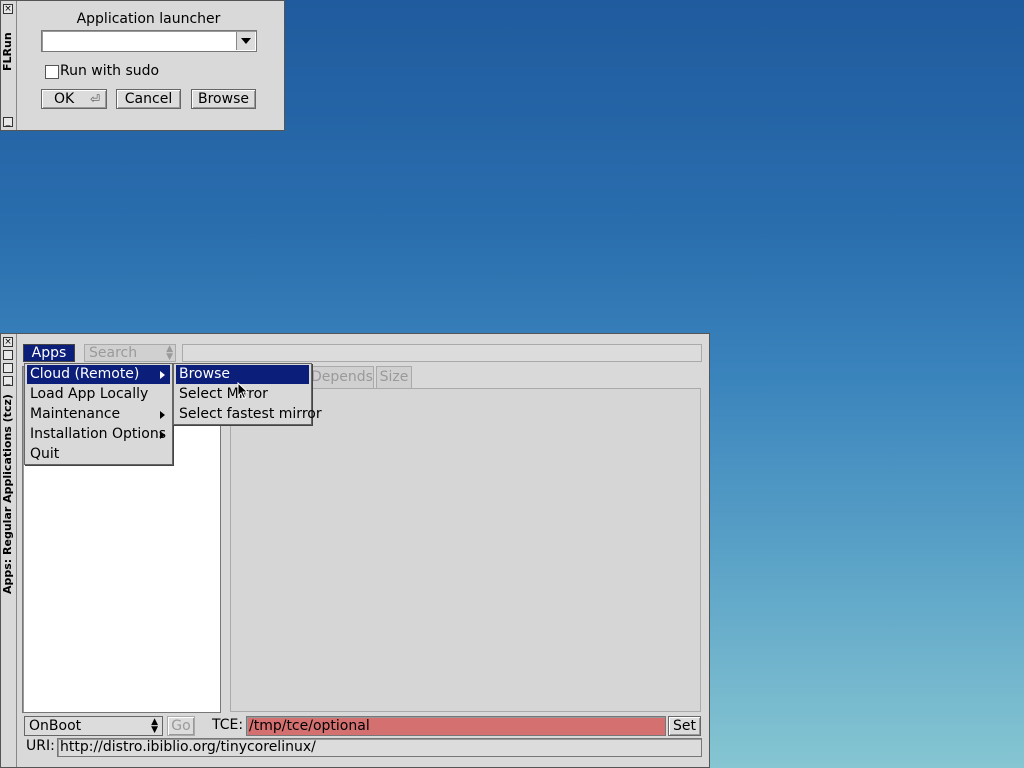 The image size is (1024, 768). What do you see at coordinates (113, 353) in the screenshot?
I see `search-mode-label: Search` at bounding box center [113, 353].